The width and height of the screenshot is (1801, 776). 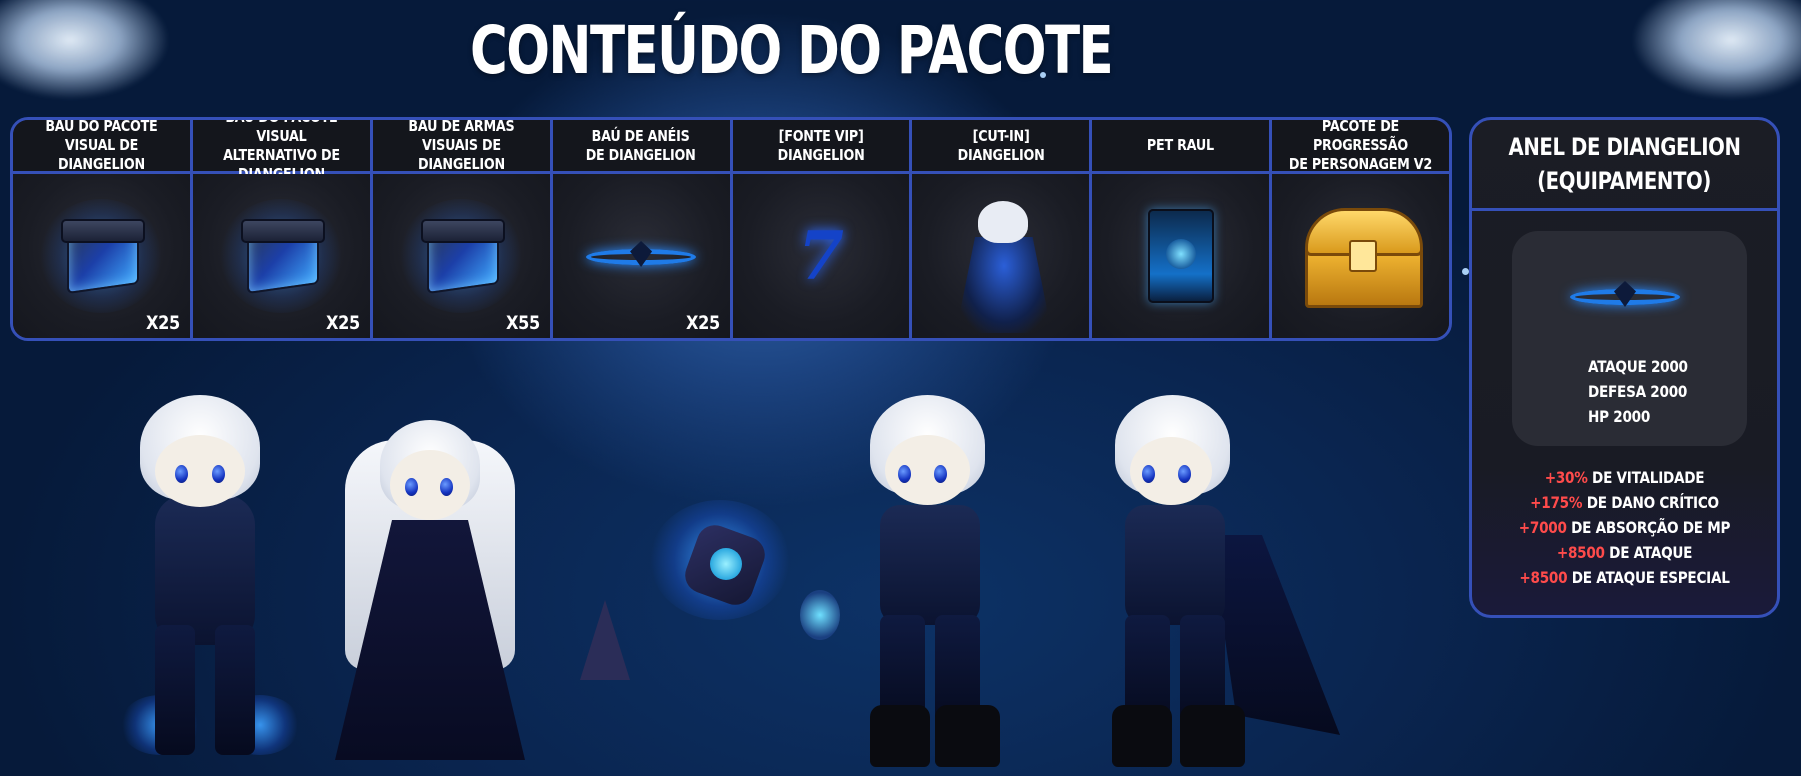 I want to click on item-progression-pack: PACOTE DE PROGRESSÃO DE PERSONAGEM V2, so click(x=1359, y=229).